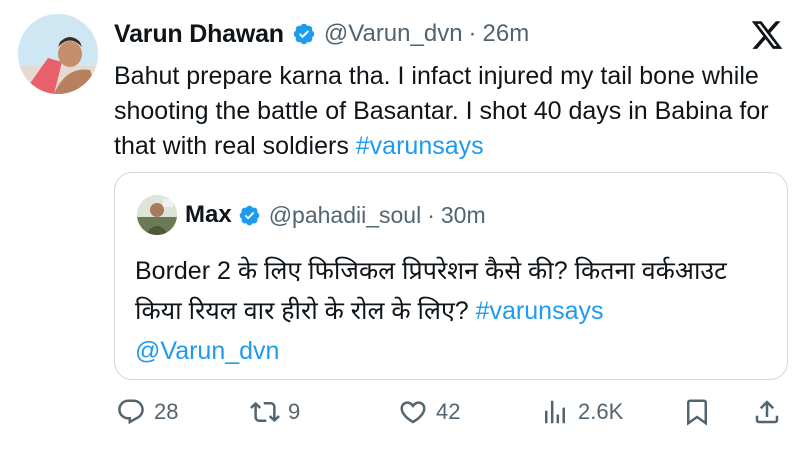 The image size is (807, 457). I want to click on x-logo-icon, so click(767, 35).